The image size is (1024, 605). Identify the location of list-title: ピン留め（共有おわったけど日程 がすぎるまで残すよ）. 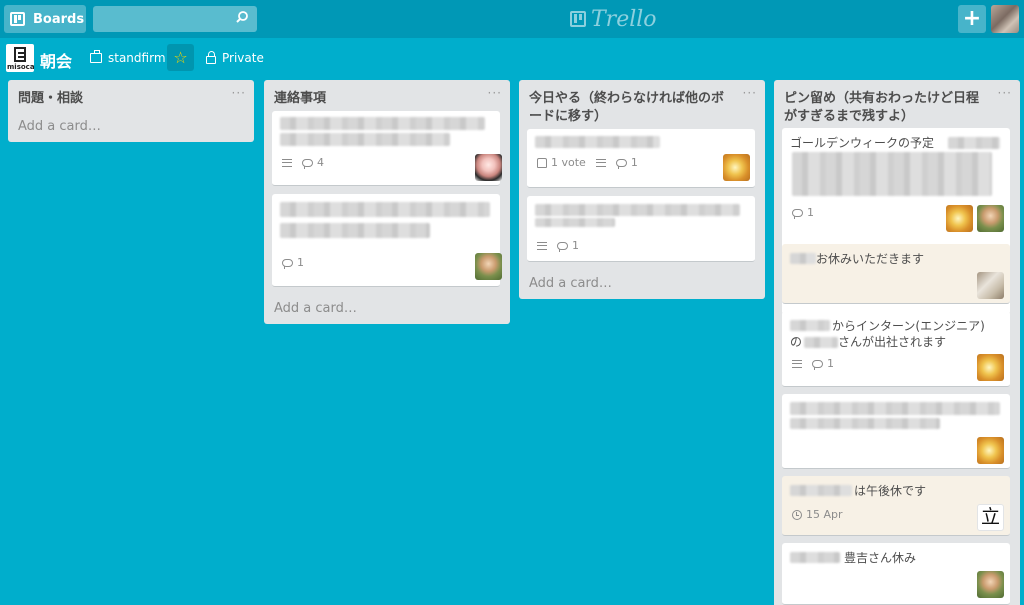
(881, 108).